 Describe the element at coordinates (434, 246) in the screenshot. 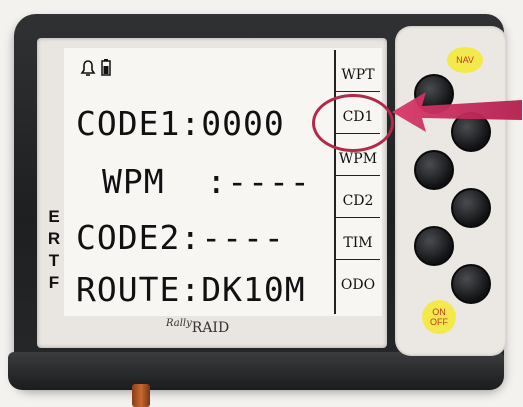

I see `hw-button-tim` at that location.